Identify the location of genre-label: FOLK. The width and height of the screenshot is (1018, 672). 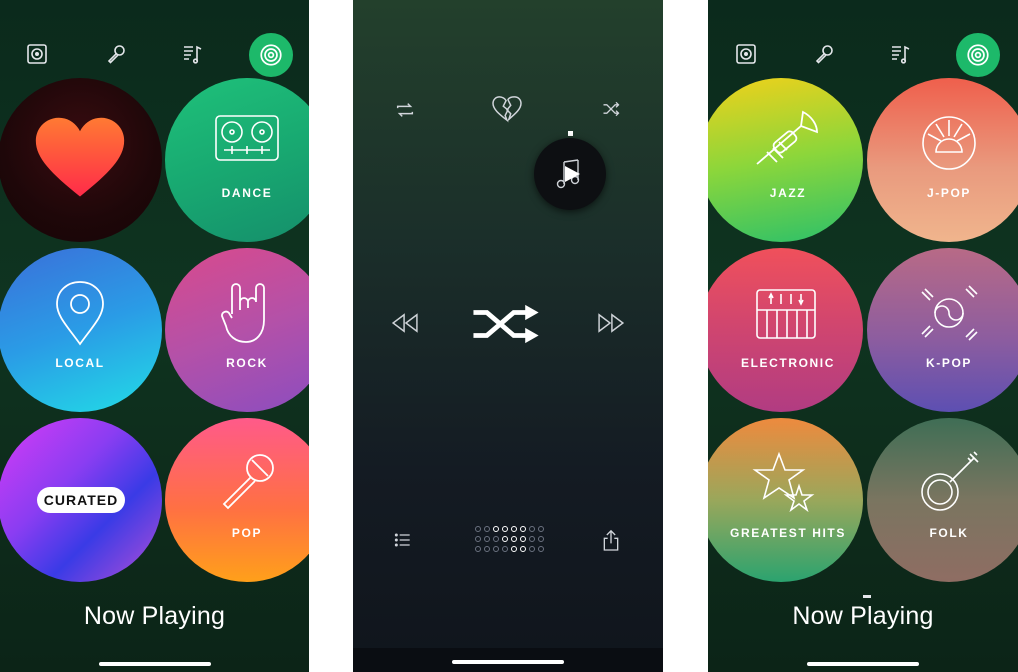
(949, 533).